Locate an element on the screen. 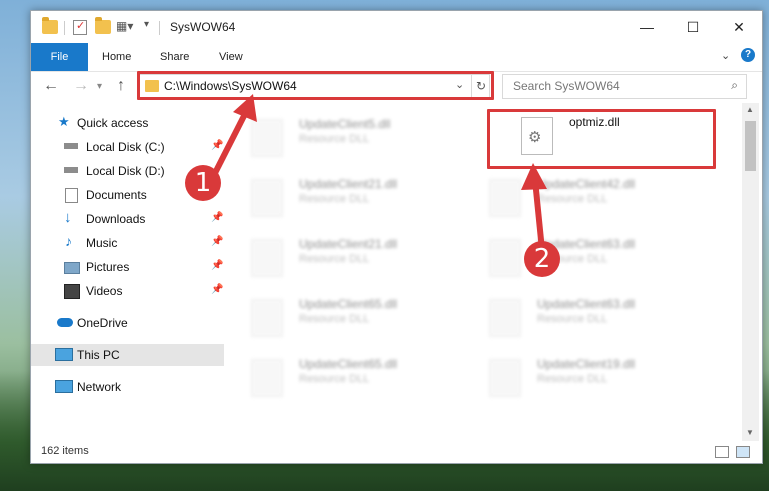 This screenshot has width=769, height=491. star-icon: ★ is located at coordinates (64, 121).